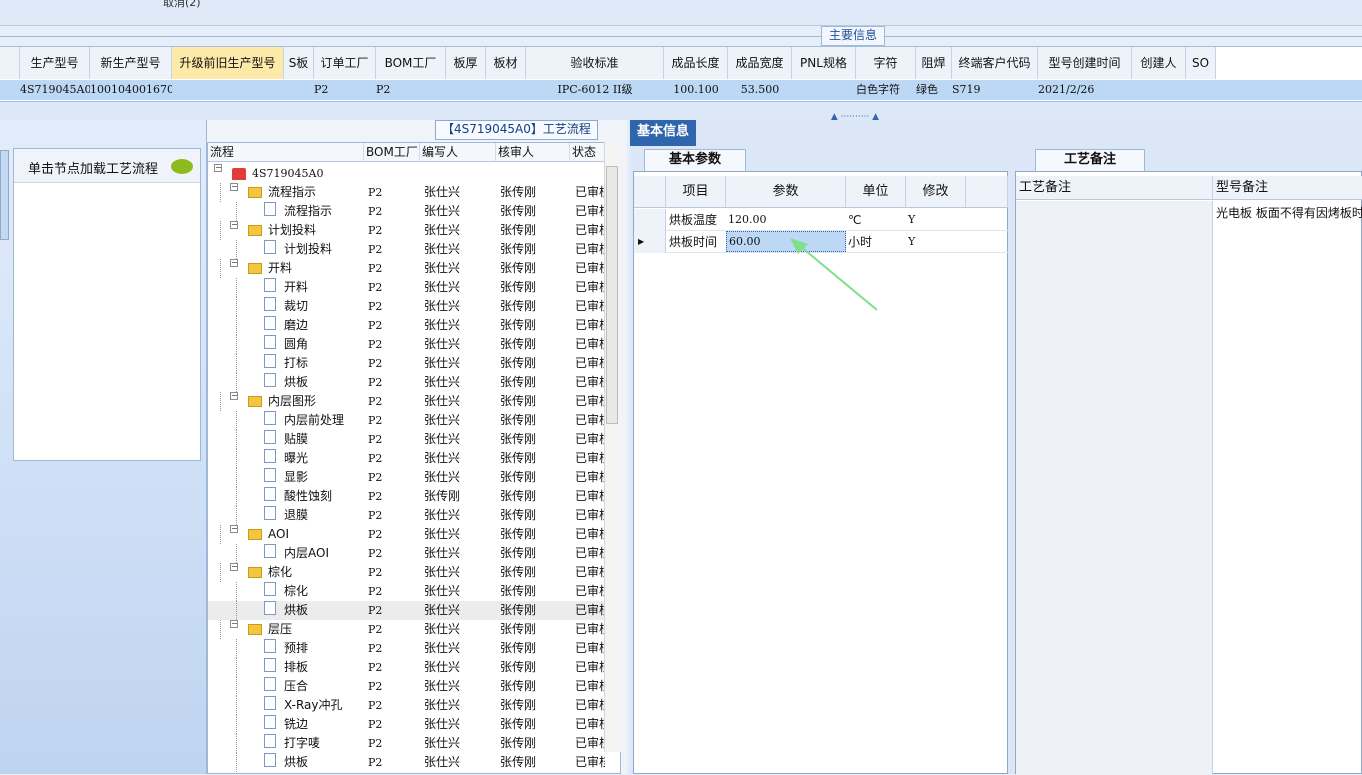 The width and height of the screenshot is (1362, 775). Describe the element at coordinates (696, 90) in the screenshot. I see `cell: 100.100` at that location.